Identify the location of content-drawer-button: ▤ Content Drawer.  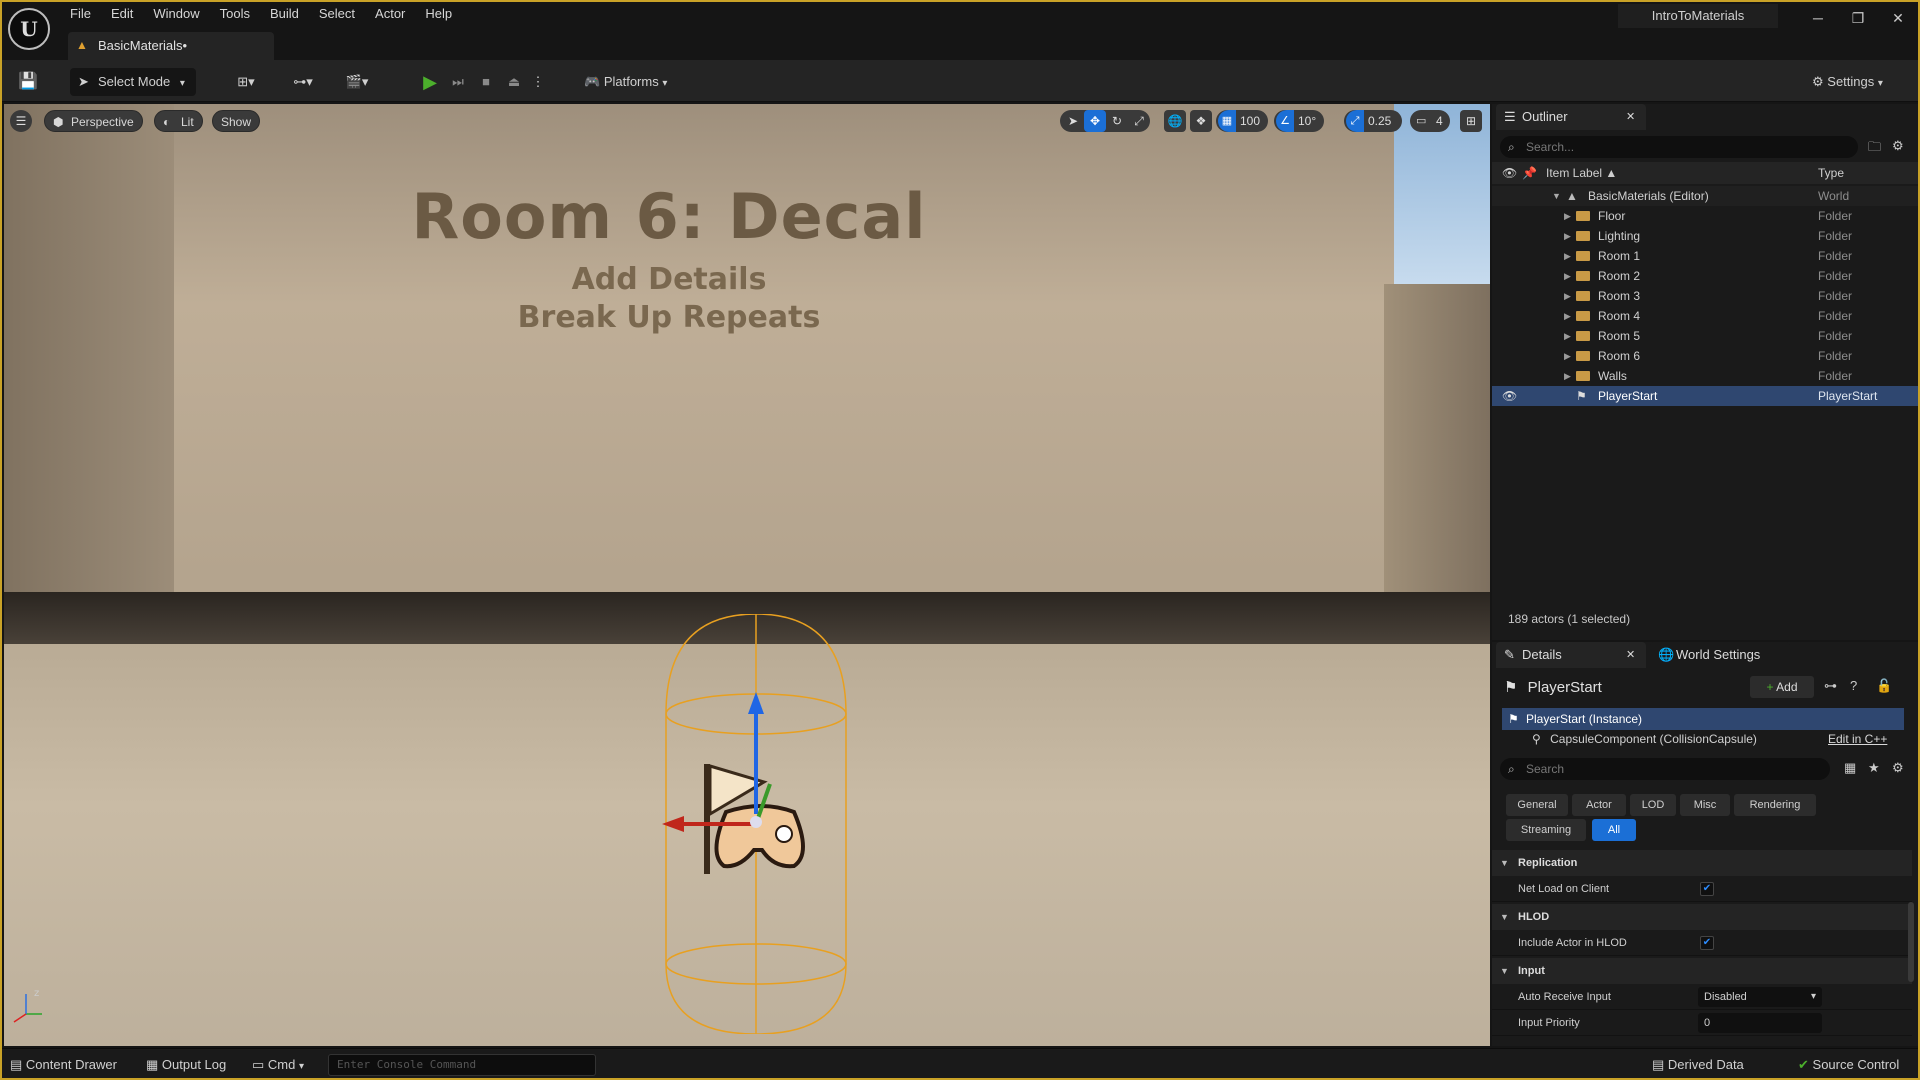
(63, 1065).